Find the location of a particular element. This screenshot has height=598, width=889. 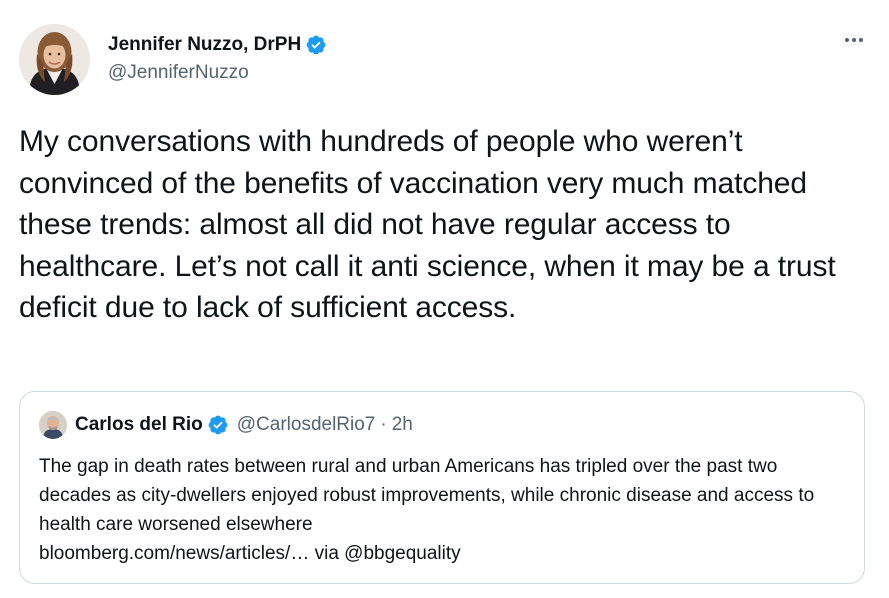

quoted-author-avatar-image is located at coordinates (53, 425).